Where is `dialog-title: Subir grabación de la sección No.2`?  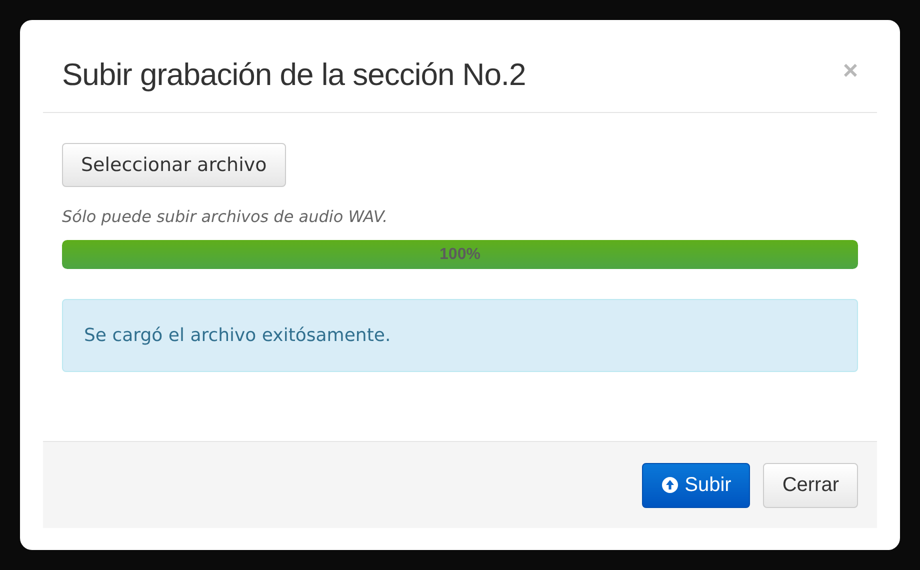 dialog-title: Subir grabación de la sección No.2 is located at coordinates (294, 74).